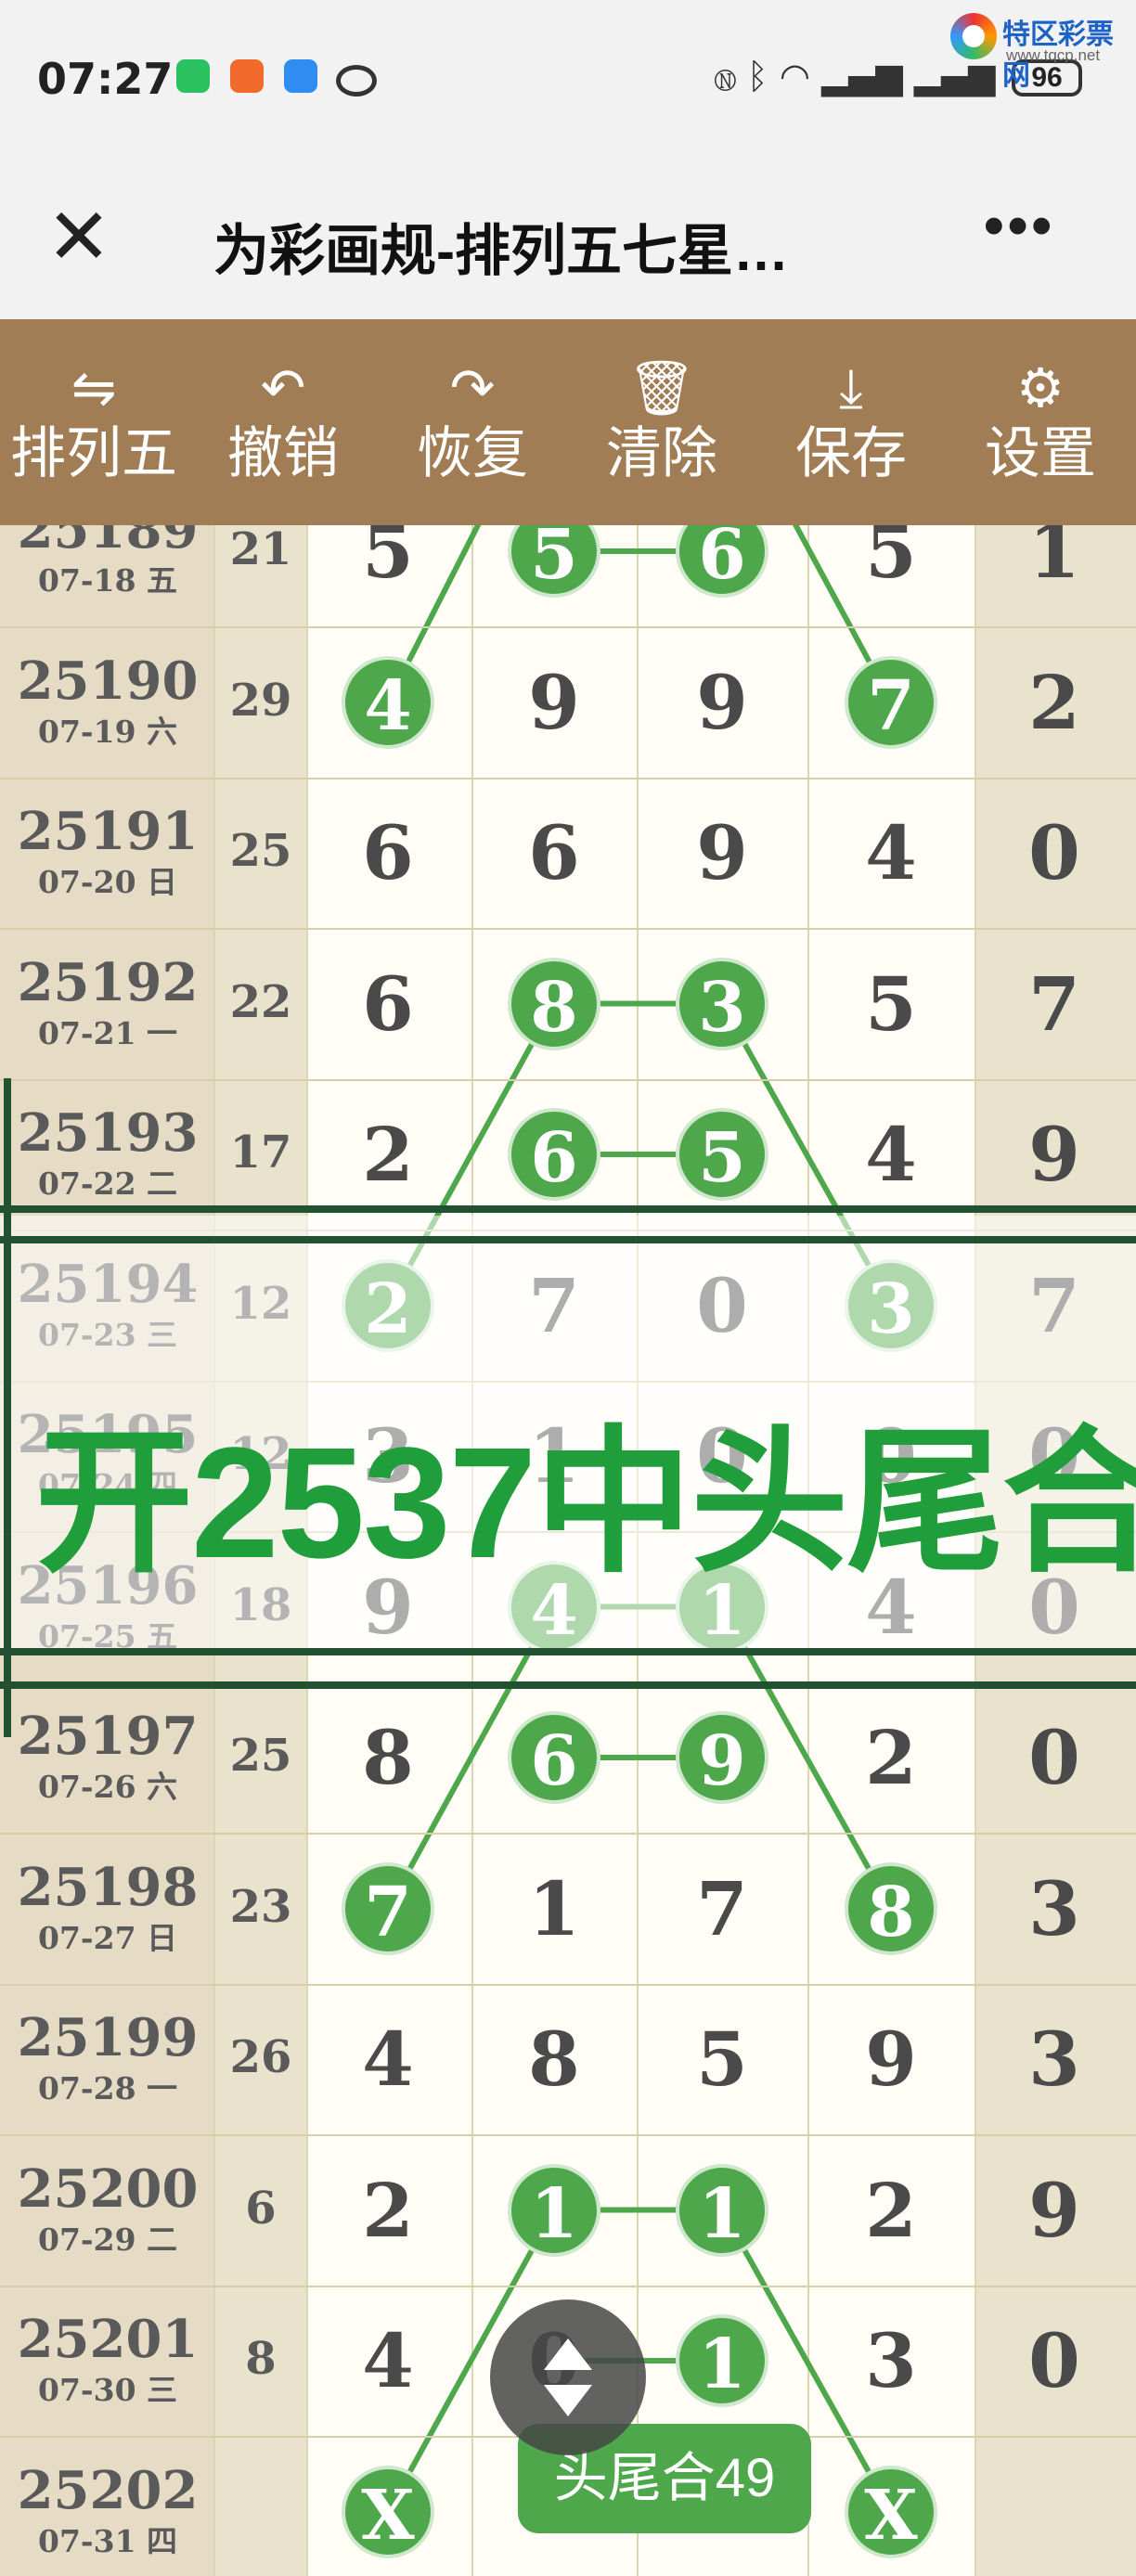 The width and height of the screenshot is (1136, 2576). Describe the element at coordinates (1019, 226) in the screenshot. I see `more-options-icon: •••` at that location.